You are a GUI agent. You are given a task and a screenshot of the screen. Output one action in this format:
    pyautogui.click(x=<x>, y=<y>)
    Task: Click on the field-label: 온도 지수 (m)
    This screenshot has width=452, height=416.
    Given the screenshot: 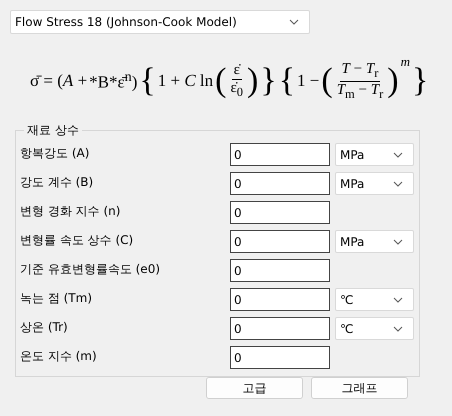 What is the action you would take?
    pyautogui.click(x=59, y=356)
    